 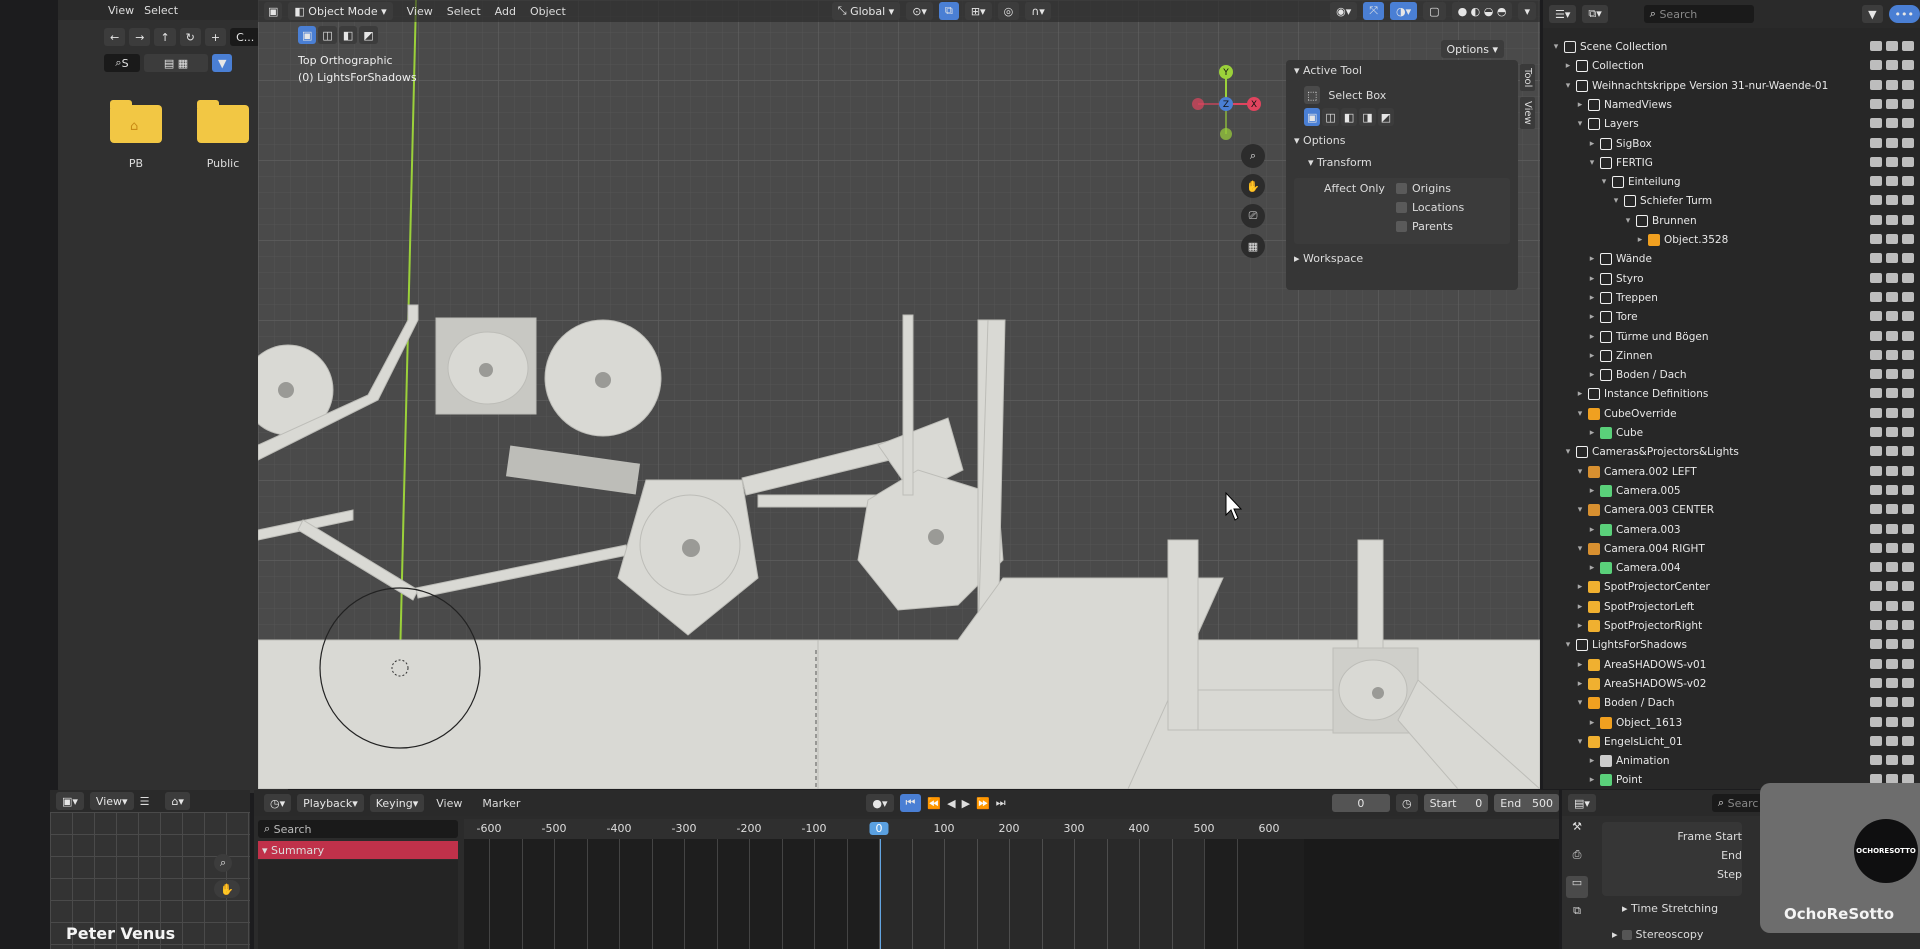 What do you see at coordinates (1001, 803) in the screenshot?
I see `jump-end-icon: ⏭` at bounding box center [1001, 803].